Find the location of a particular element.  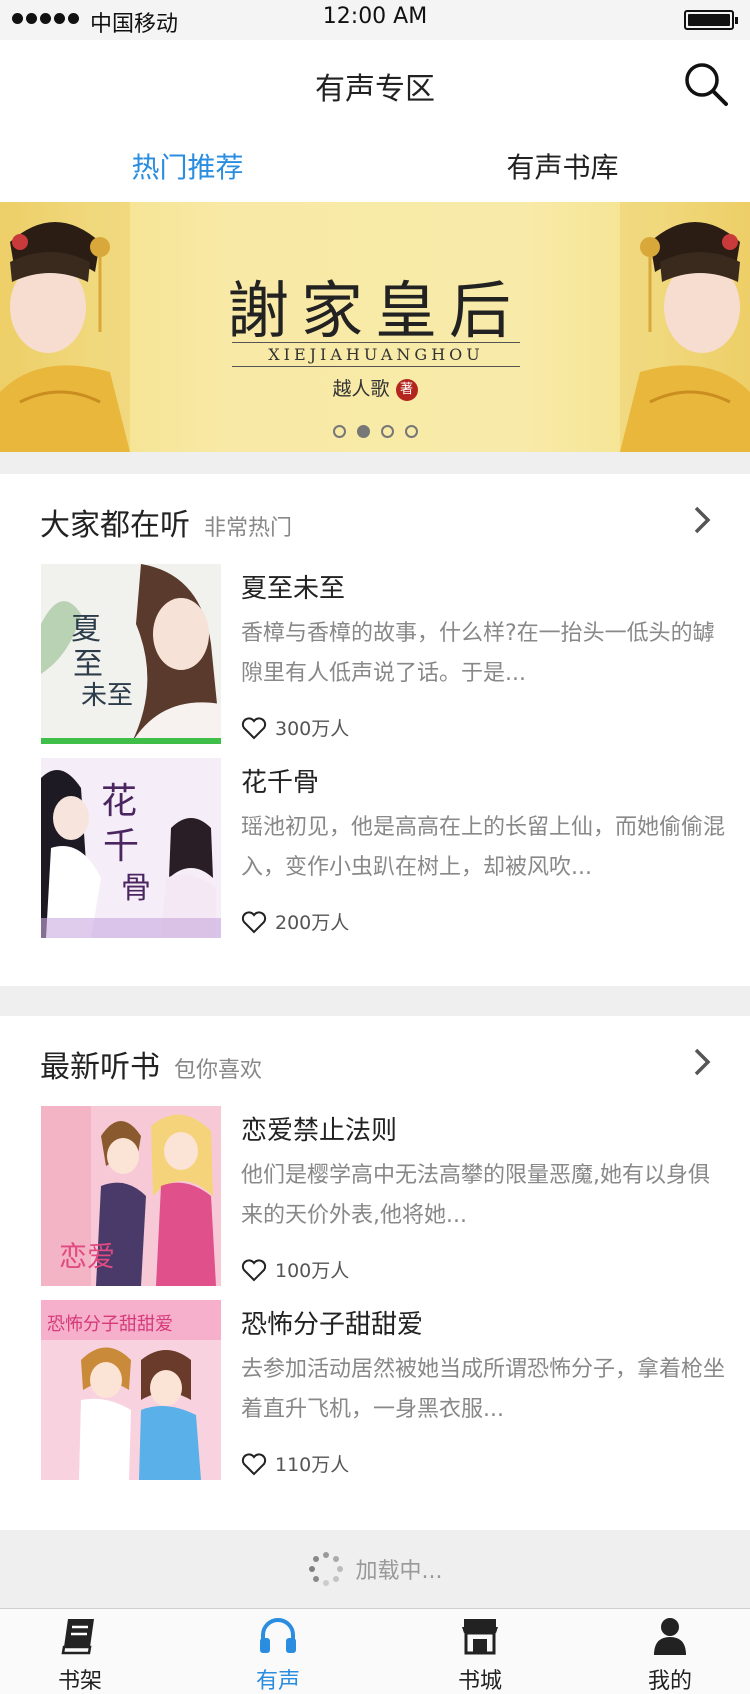

section-header: 最新听书 包你喜欢 is located at coordinates (151, 1064).